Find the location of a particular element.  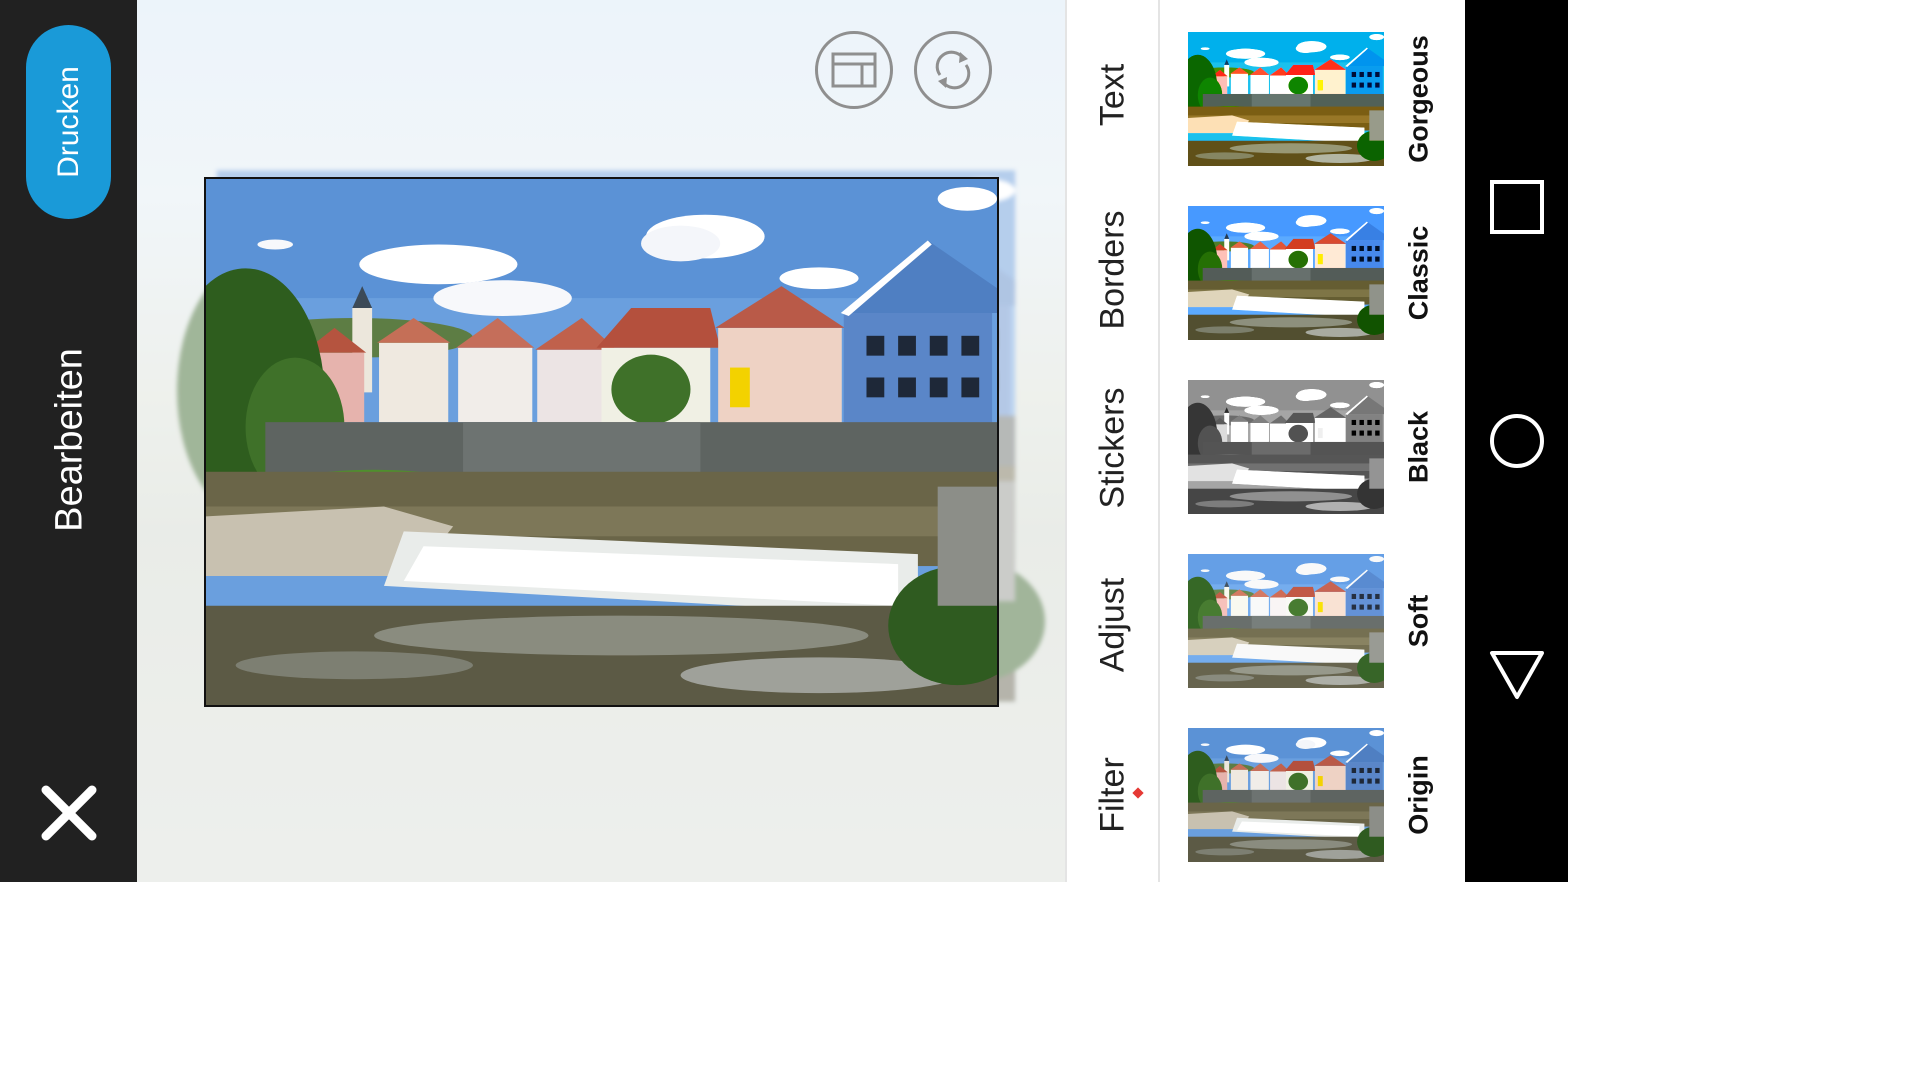

tab-adjust: Adjust is located at coordinates (1112, 625).